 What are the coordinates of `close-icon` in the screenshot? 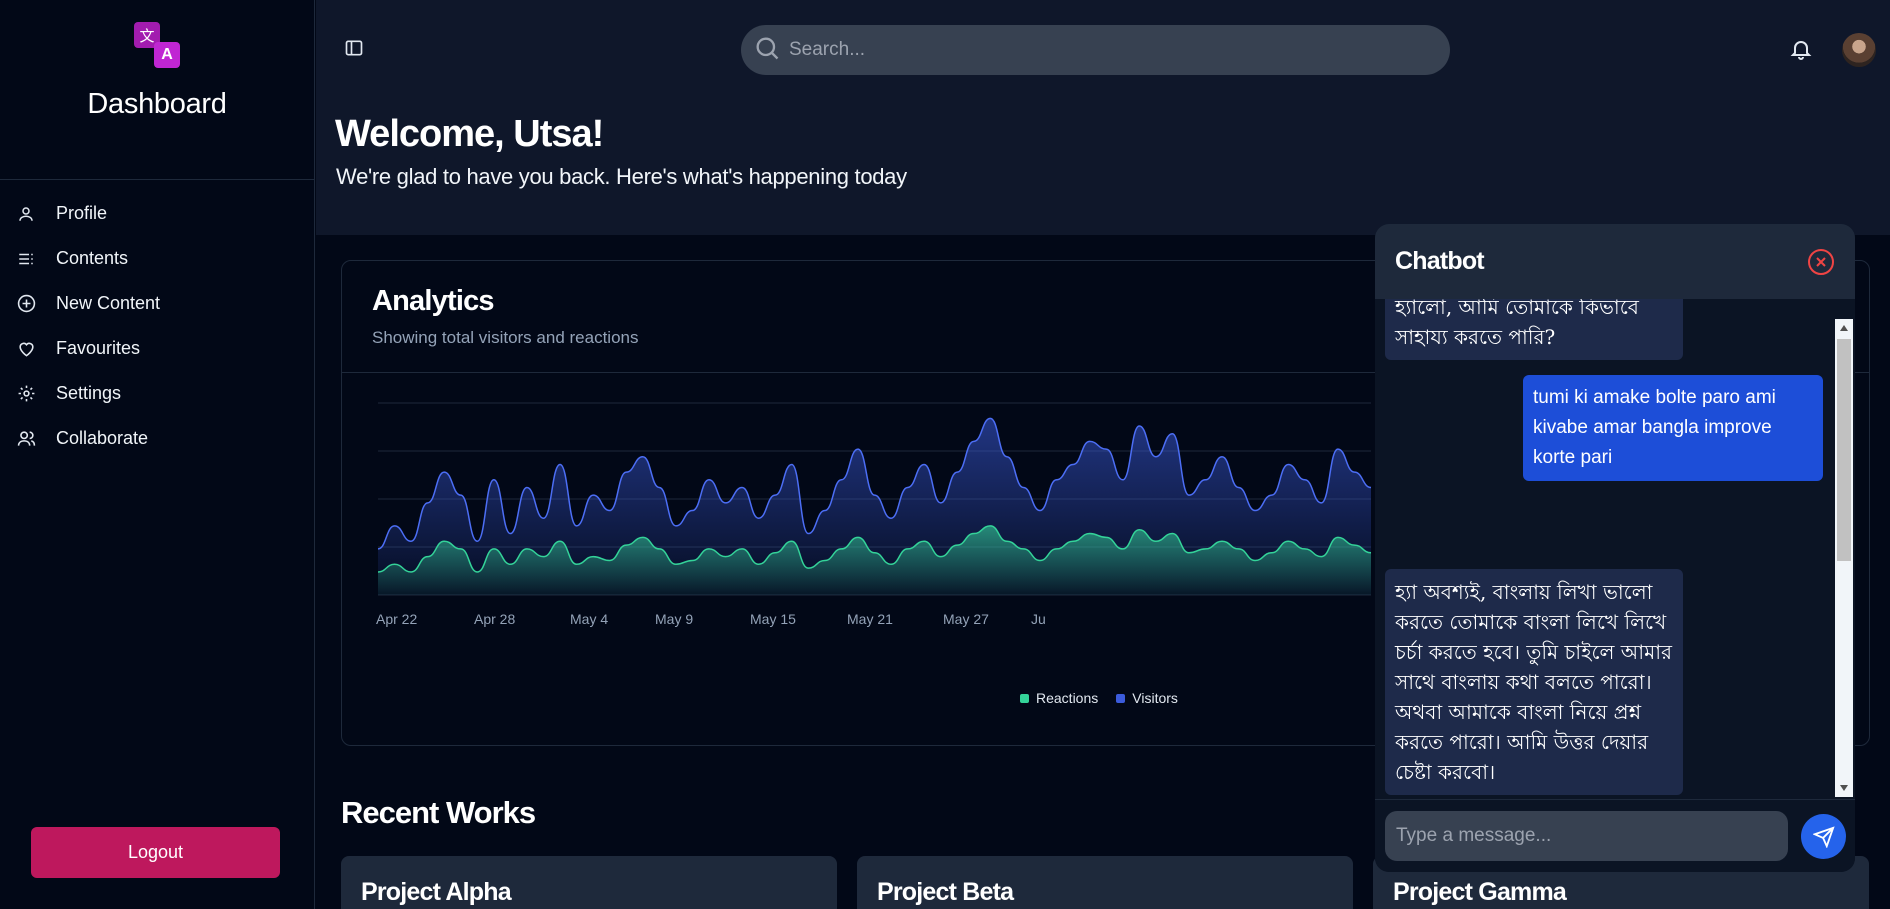 It's located at (1821, 262).